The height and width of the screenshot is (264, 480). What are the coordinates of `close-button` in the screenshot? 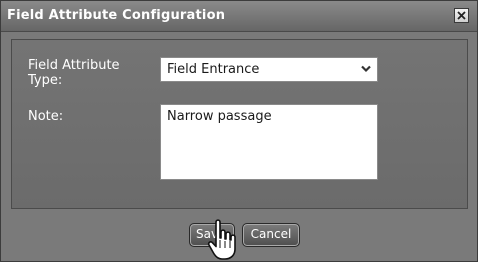 It's located at (461, 15).